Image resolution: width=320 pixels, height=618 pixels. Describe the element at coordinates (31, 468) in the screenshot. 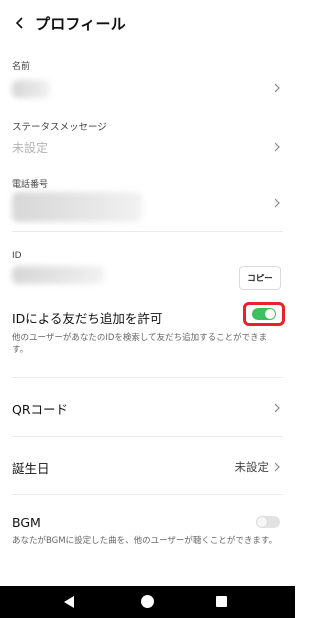

I see `birthday-title: 誕生日` at that location.